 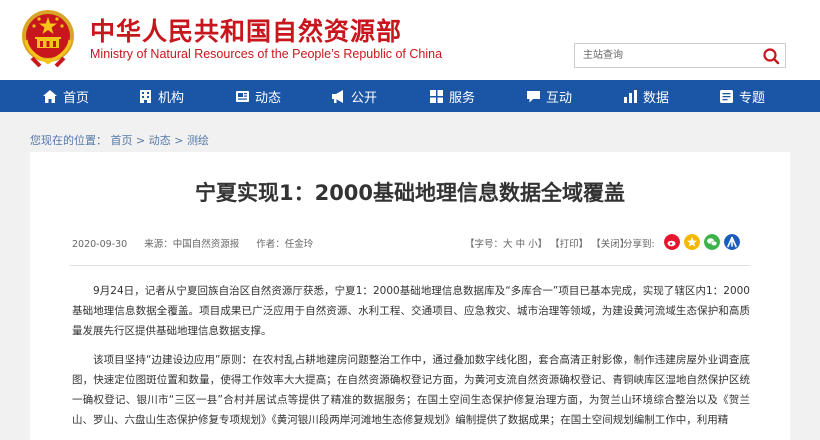 I want to click on service-icon, so click(x=436, y=96).